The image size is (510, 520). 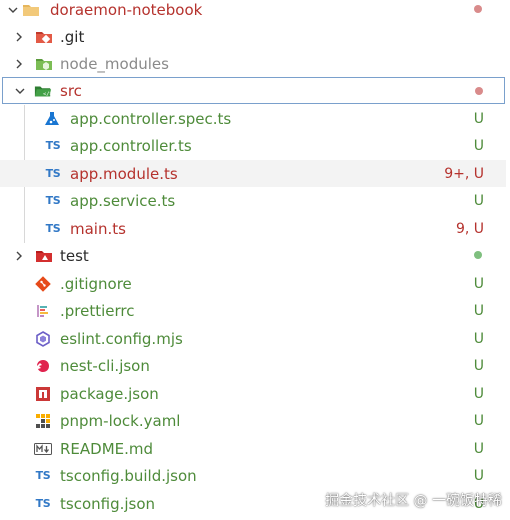 What do you see at coordinates (74, 255) in the screenshot?
I see `tree-item-label: test` at bounding box center [74, 255].